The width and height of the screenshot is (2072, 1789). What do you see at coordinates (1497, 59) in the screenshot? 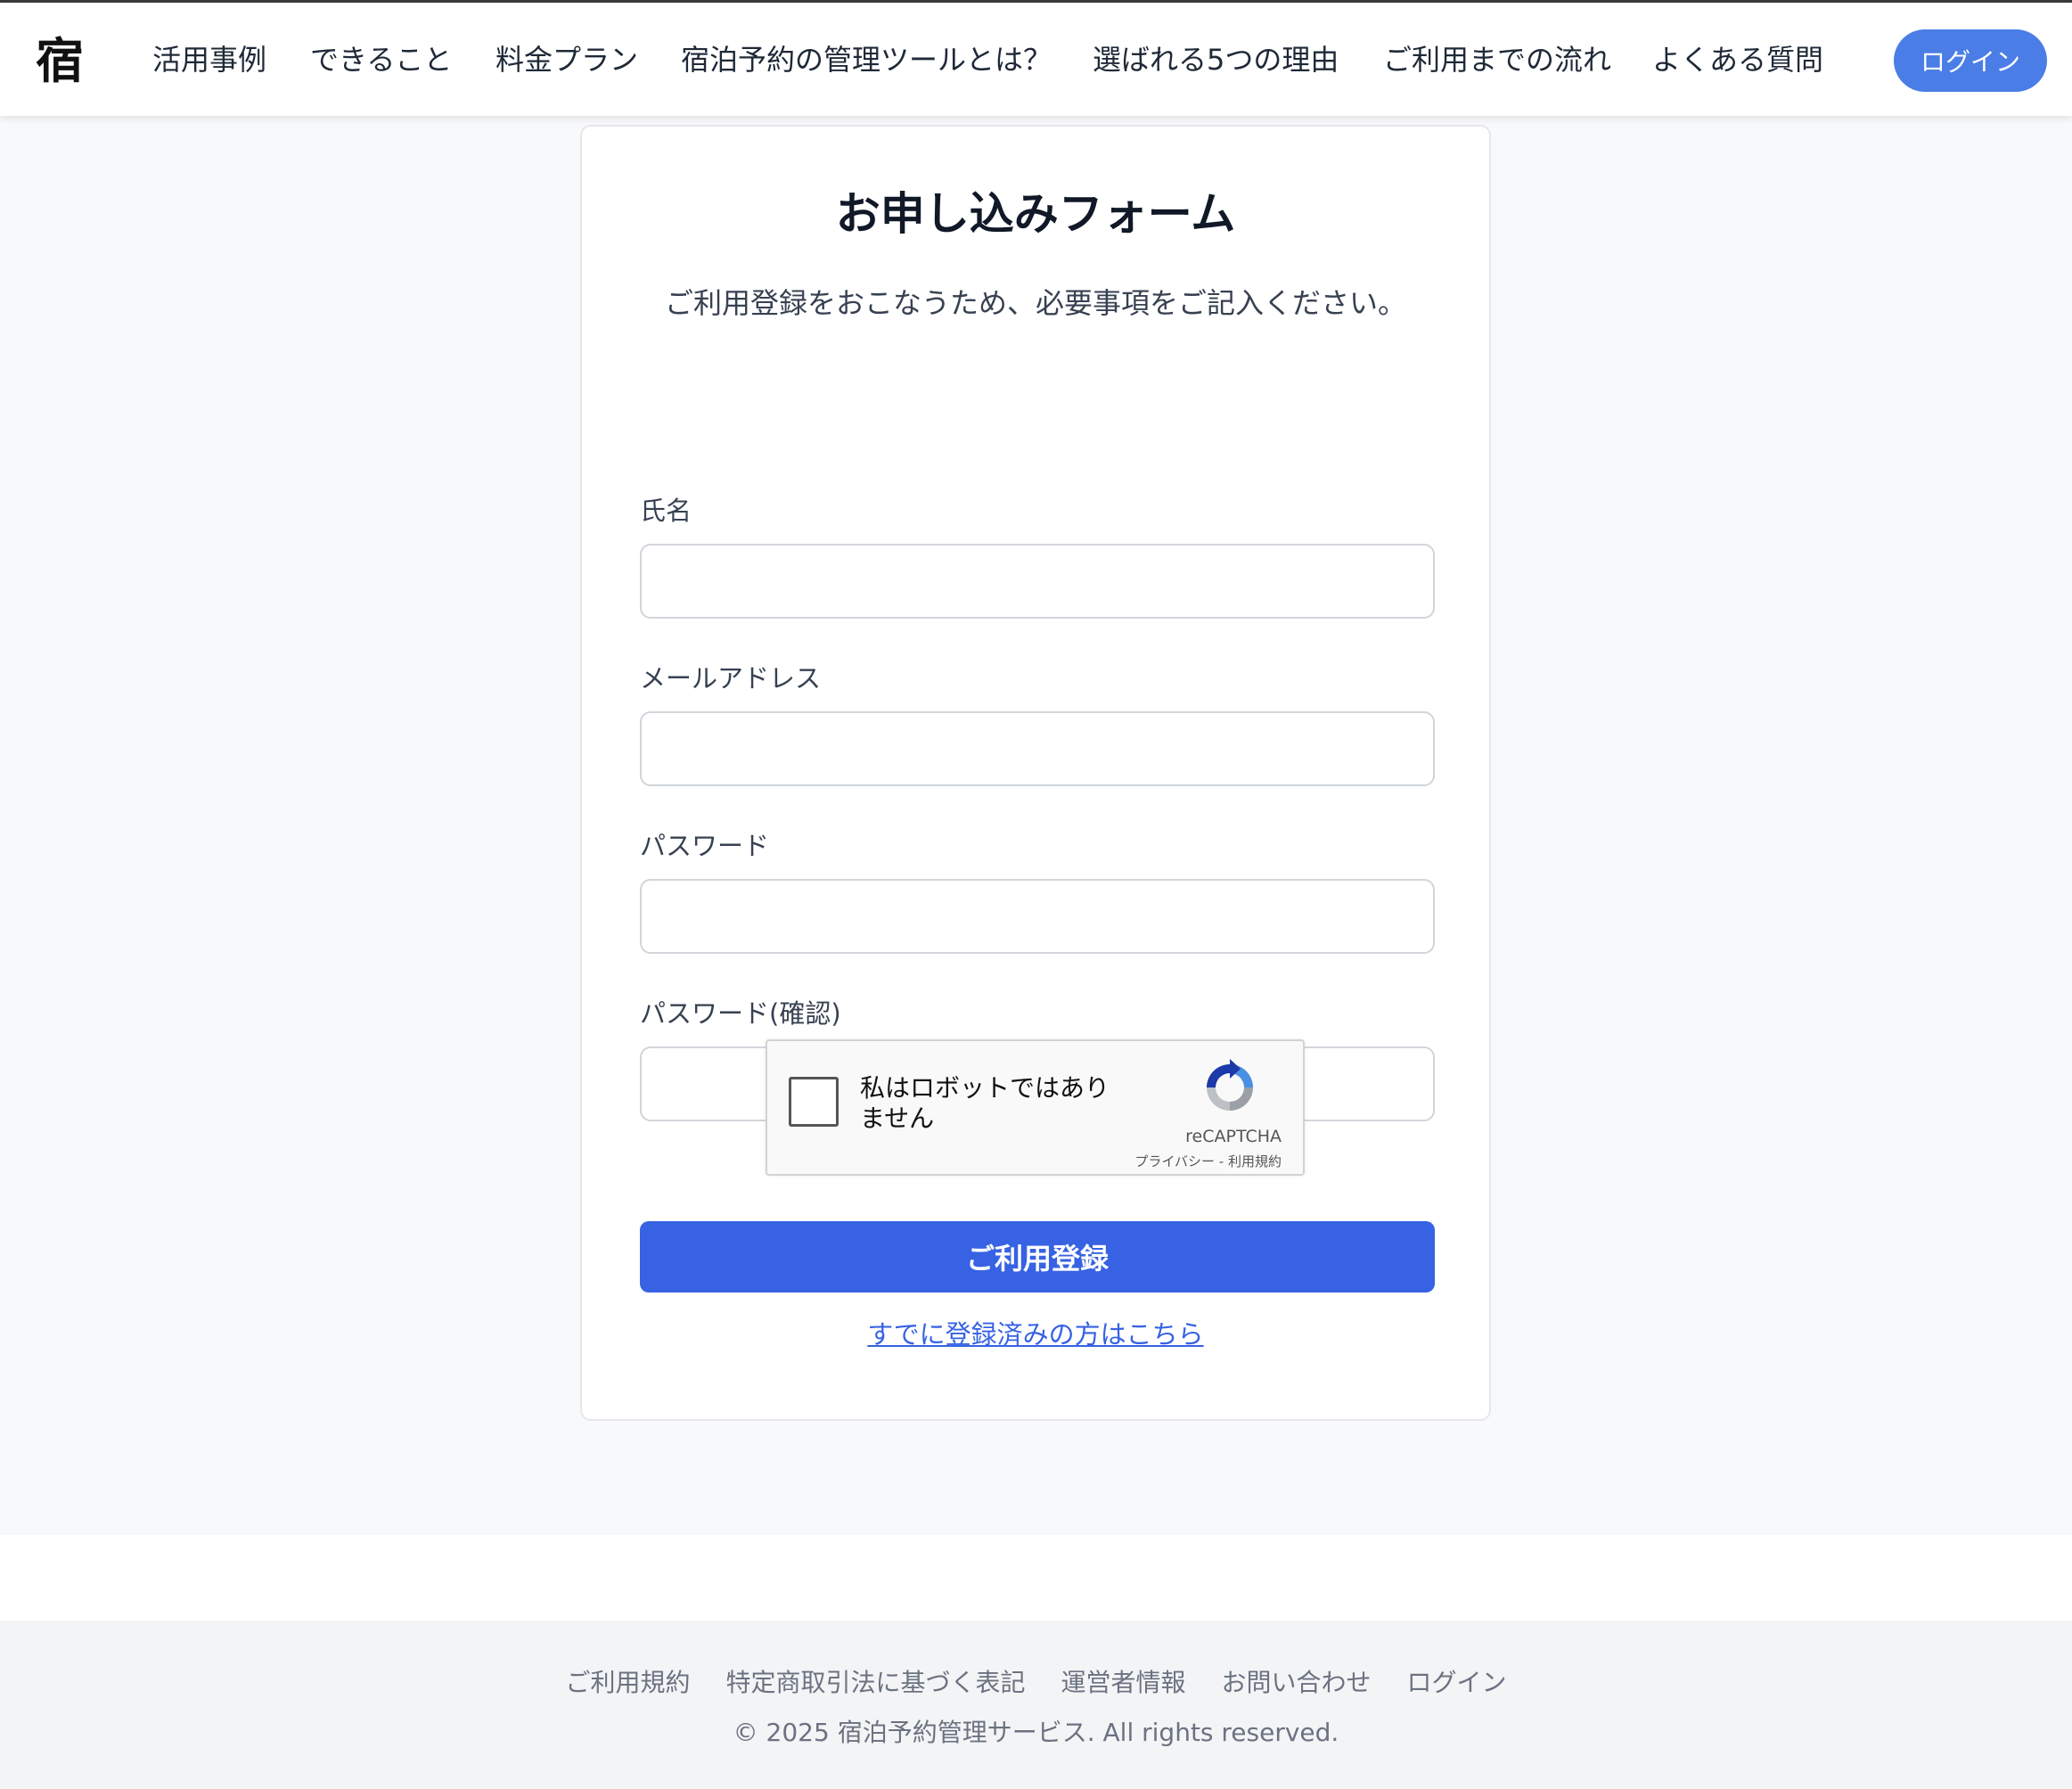
I see `nav-item-flow: ご利用までの流れ` at bounding box center [1497, 59].